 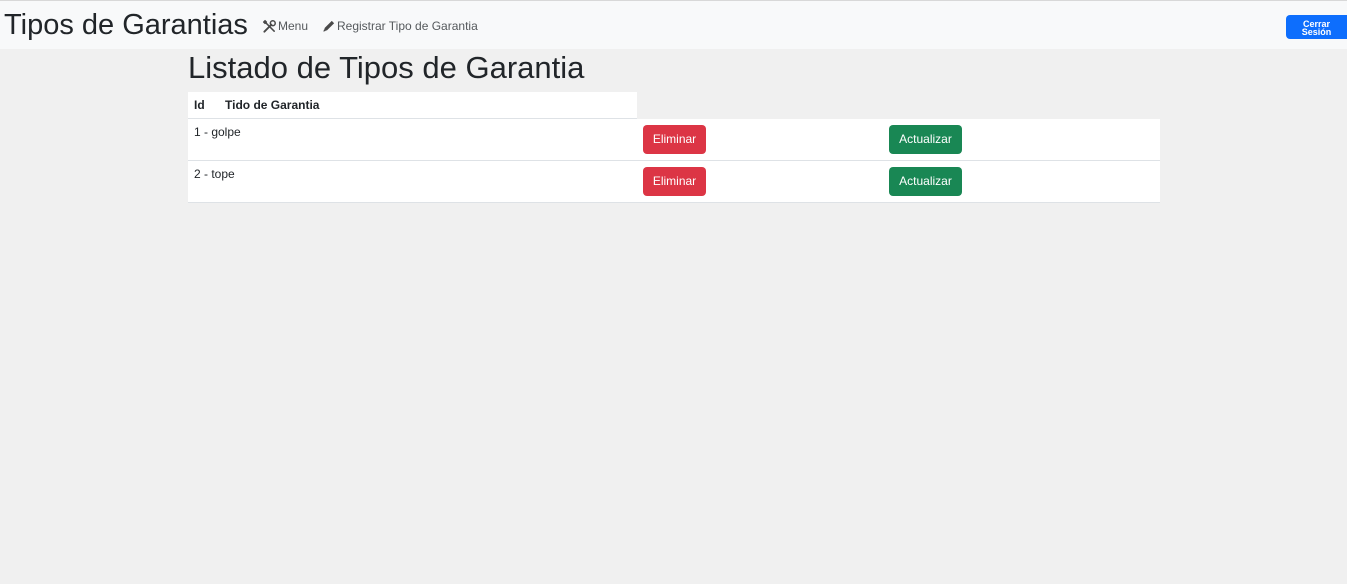 I want to click on nav-link-registrar: Registrar Tipo de Garantia, so click(x=399, y=26).